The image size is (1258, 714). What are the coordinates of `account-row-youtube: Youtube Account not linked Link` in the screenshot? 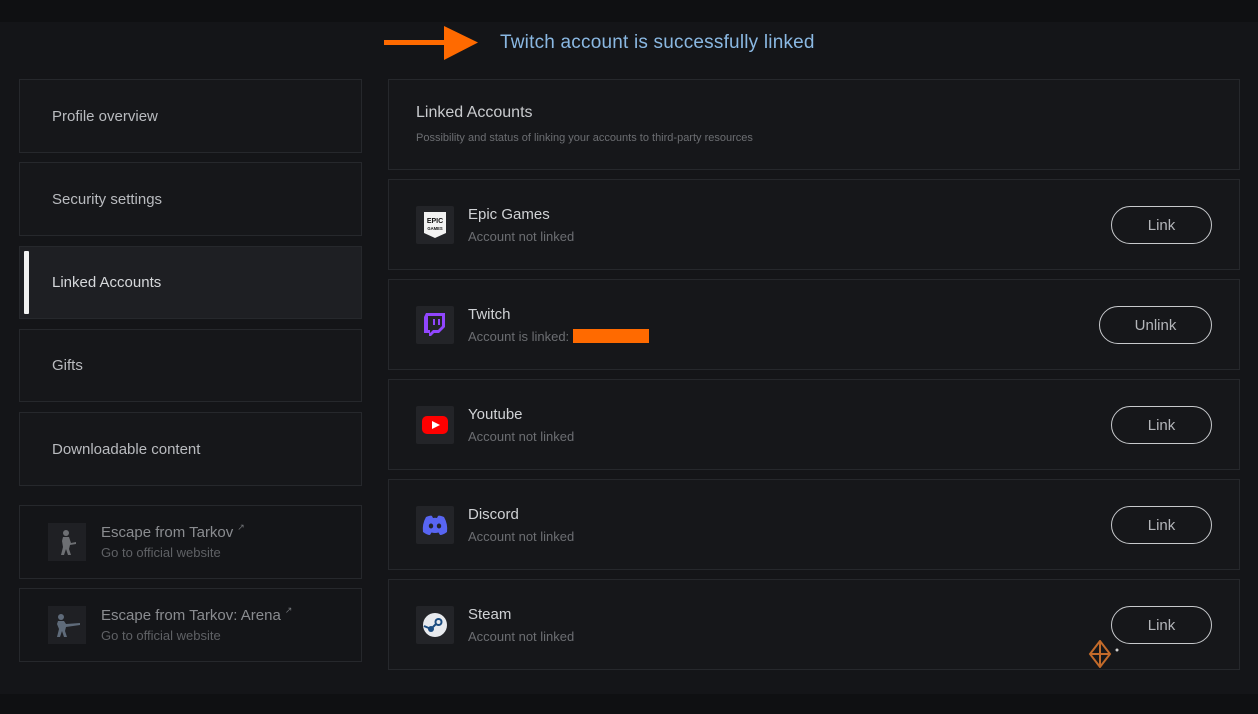 It's located at (814, 424).